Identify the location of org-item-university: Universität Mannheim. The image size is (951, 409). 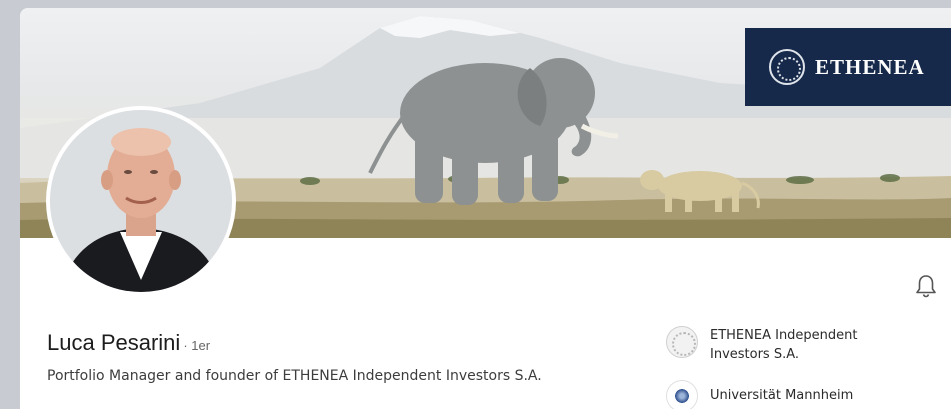
(783, 394).